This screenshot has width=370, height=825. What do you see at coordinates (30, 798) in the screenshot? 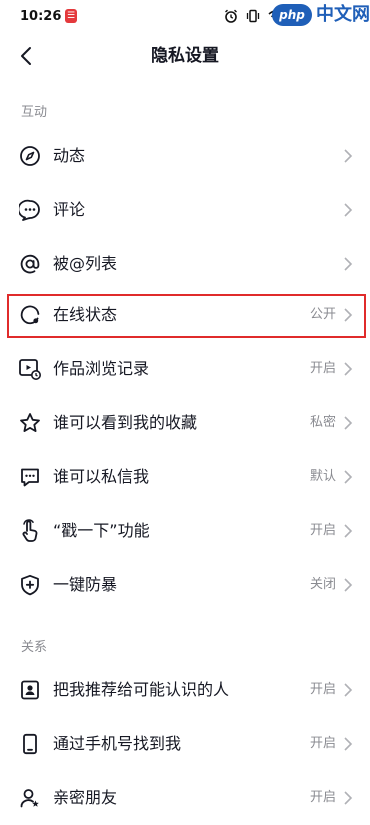
I see `close-friend-icon` at bounding box center [30, 798].